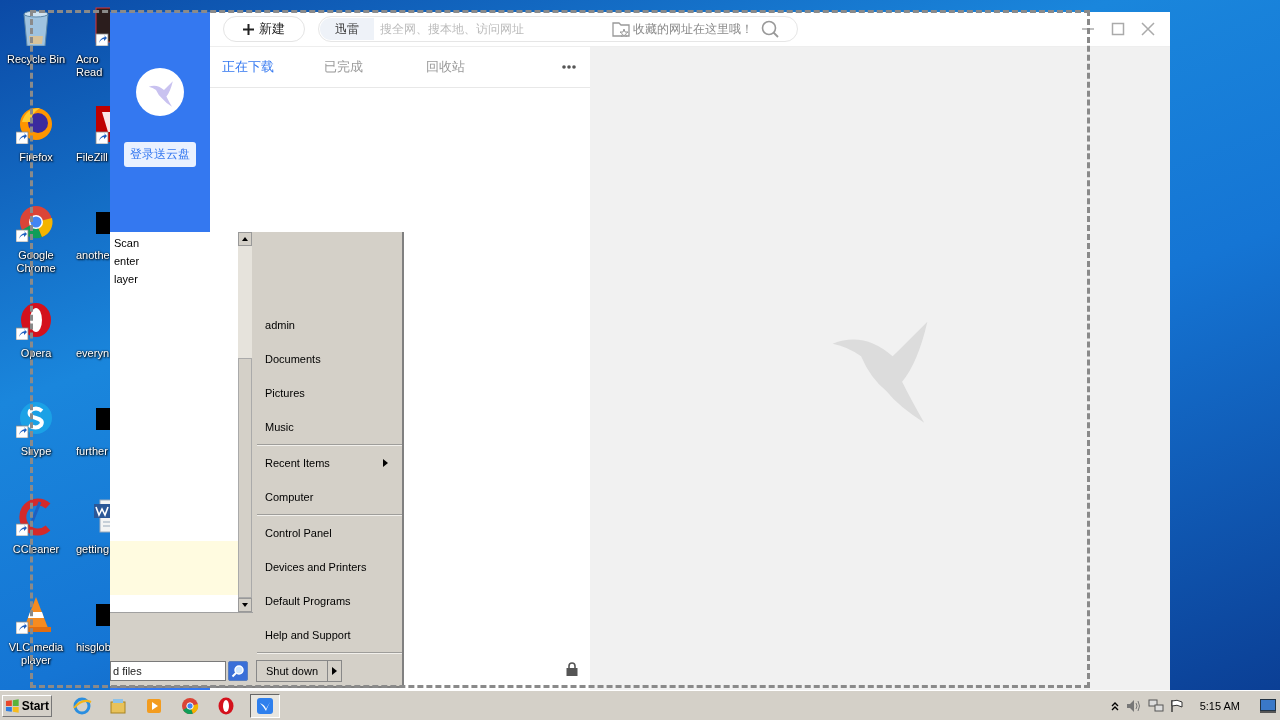 Image resolution: width=1280 pixels, height=720 pixels. What do you see at coordinates (265, 705) in the screenshot?
I see `thunder-taskbar-icon` at bounding box center [265, 705].